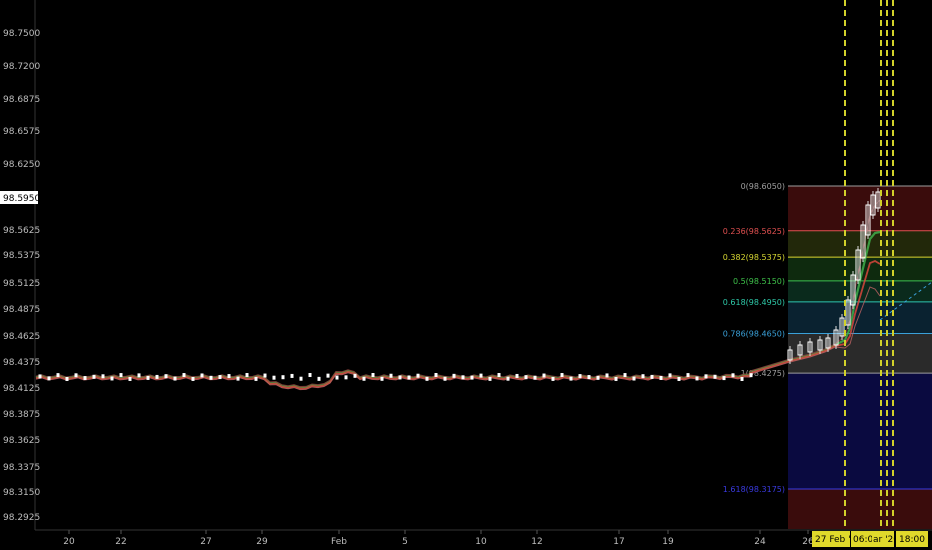 This screenshot has height=550, width=932. I want to click on fib-level-label: 0.5(98.5150), so click(759, 281).